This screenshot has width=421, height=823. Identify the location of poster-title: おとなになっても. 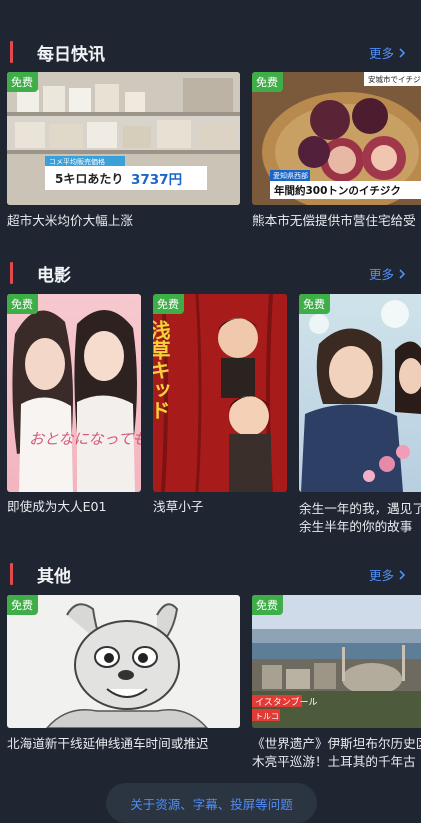
(85, 439).